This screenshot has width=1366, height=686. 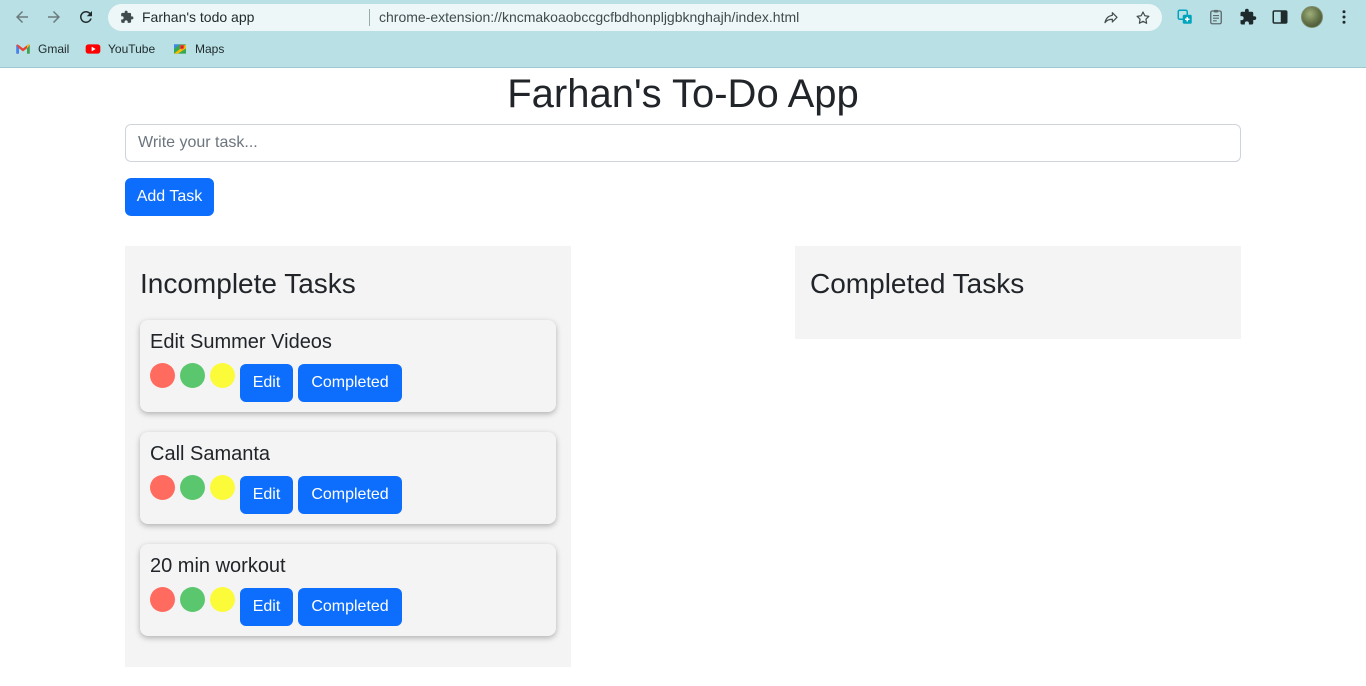 I want to click on back-button, so click(x=22, y=17).